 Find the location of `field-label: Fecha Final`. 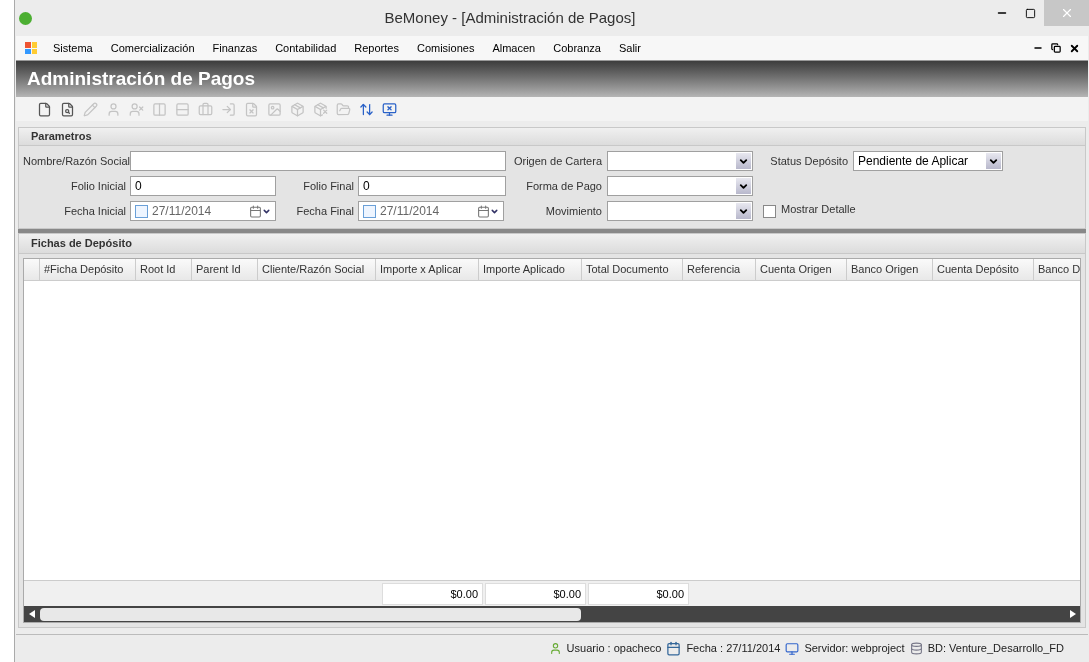

field-label: Fecha Final is located at coordinates (324, 211).